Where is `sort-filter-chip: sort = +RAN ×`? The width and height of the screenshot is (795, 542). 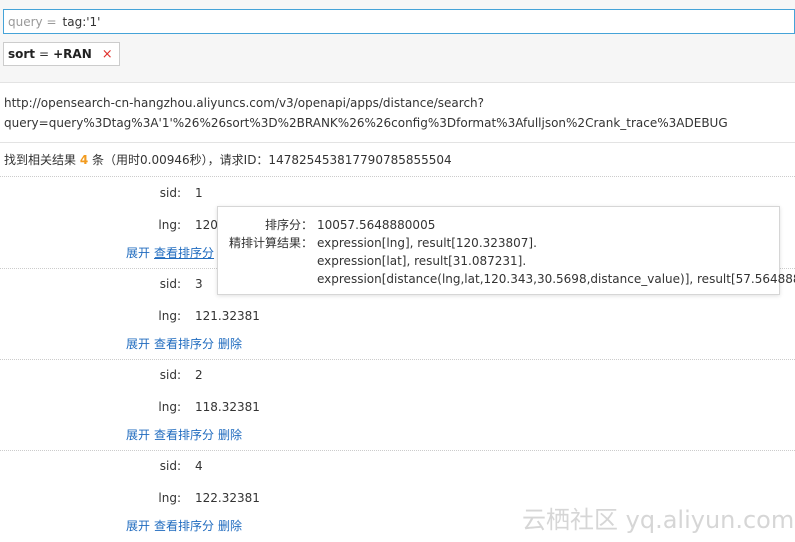
sort-filter-chip: sort = +RAN × is located at coordinates (61, 54).